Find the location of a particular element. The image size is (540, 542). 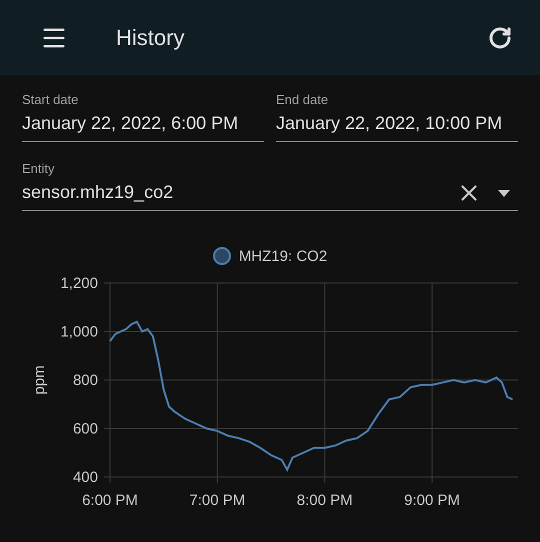

field-label: Entity is located at coordinates (39, 168).